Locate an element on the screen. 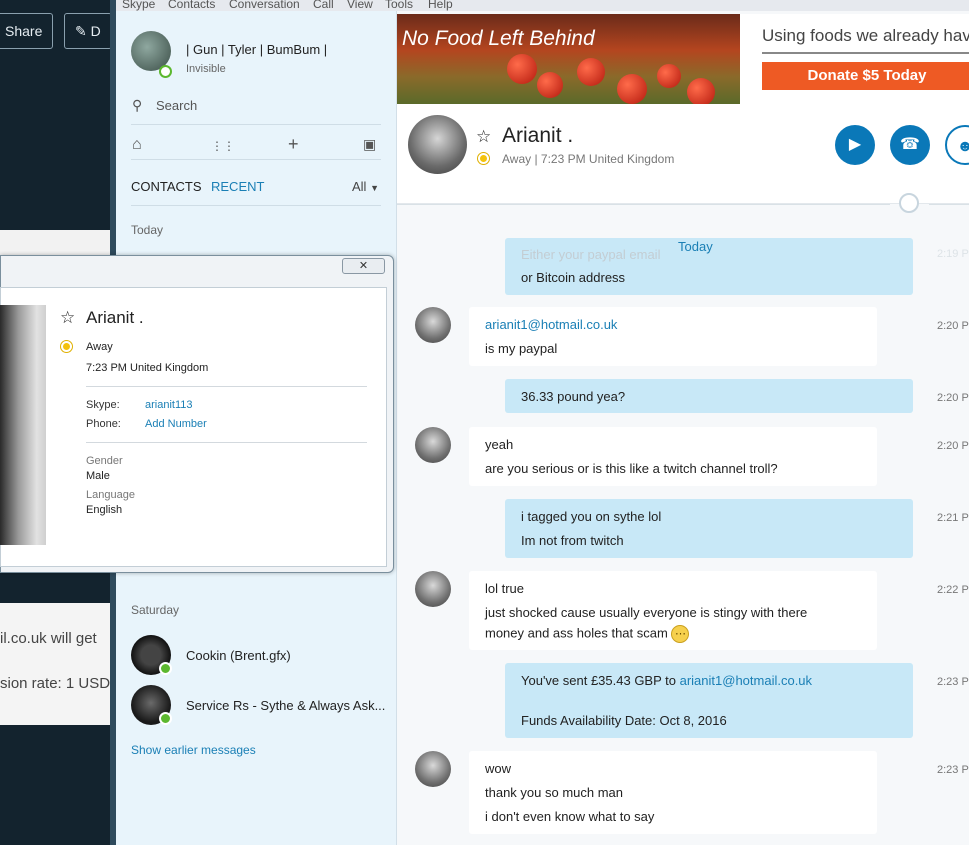 The width and height of the screenshot is (969, 845). tab-contacts: CONTACTS is located at coordinates (166, 186).